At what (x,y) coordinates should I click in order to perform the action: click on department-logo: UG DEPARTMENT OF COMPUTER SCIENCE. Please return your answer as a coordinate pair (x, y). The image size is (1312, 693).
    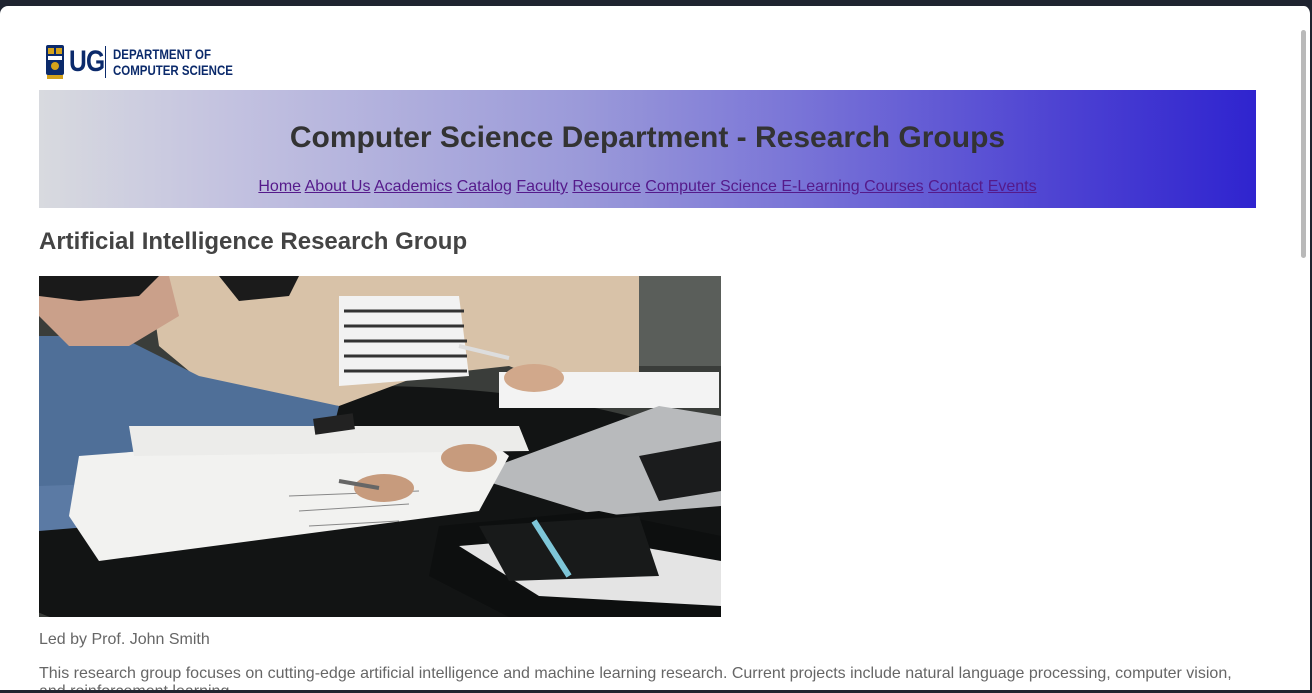
    Looking at the image, I should click on (152, 62).